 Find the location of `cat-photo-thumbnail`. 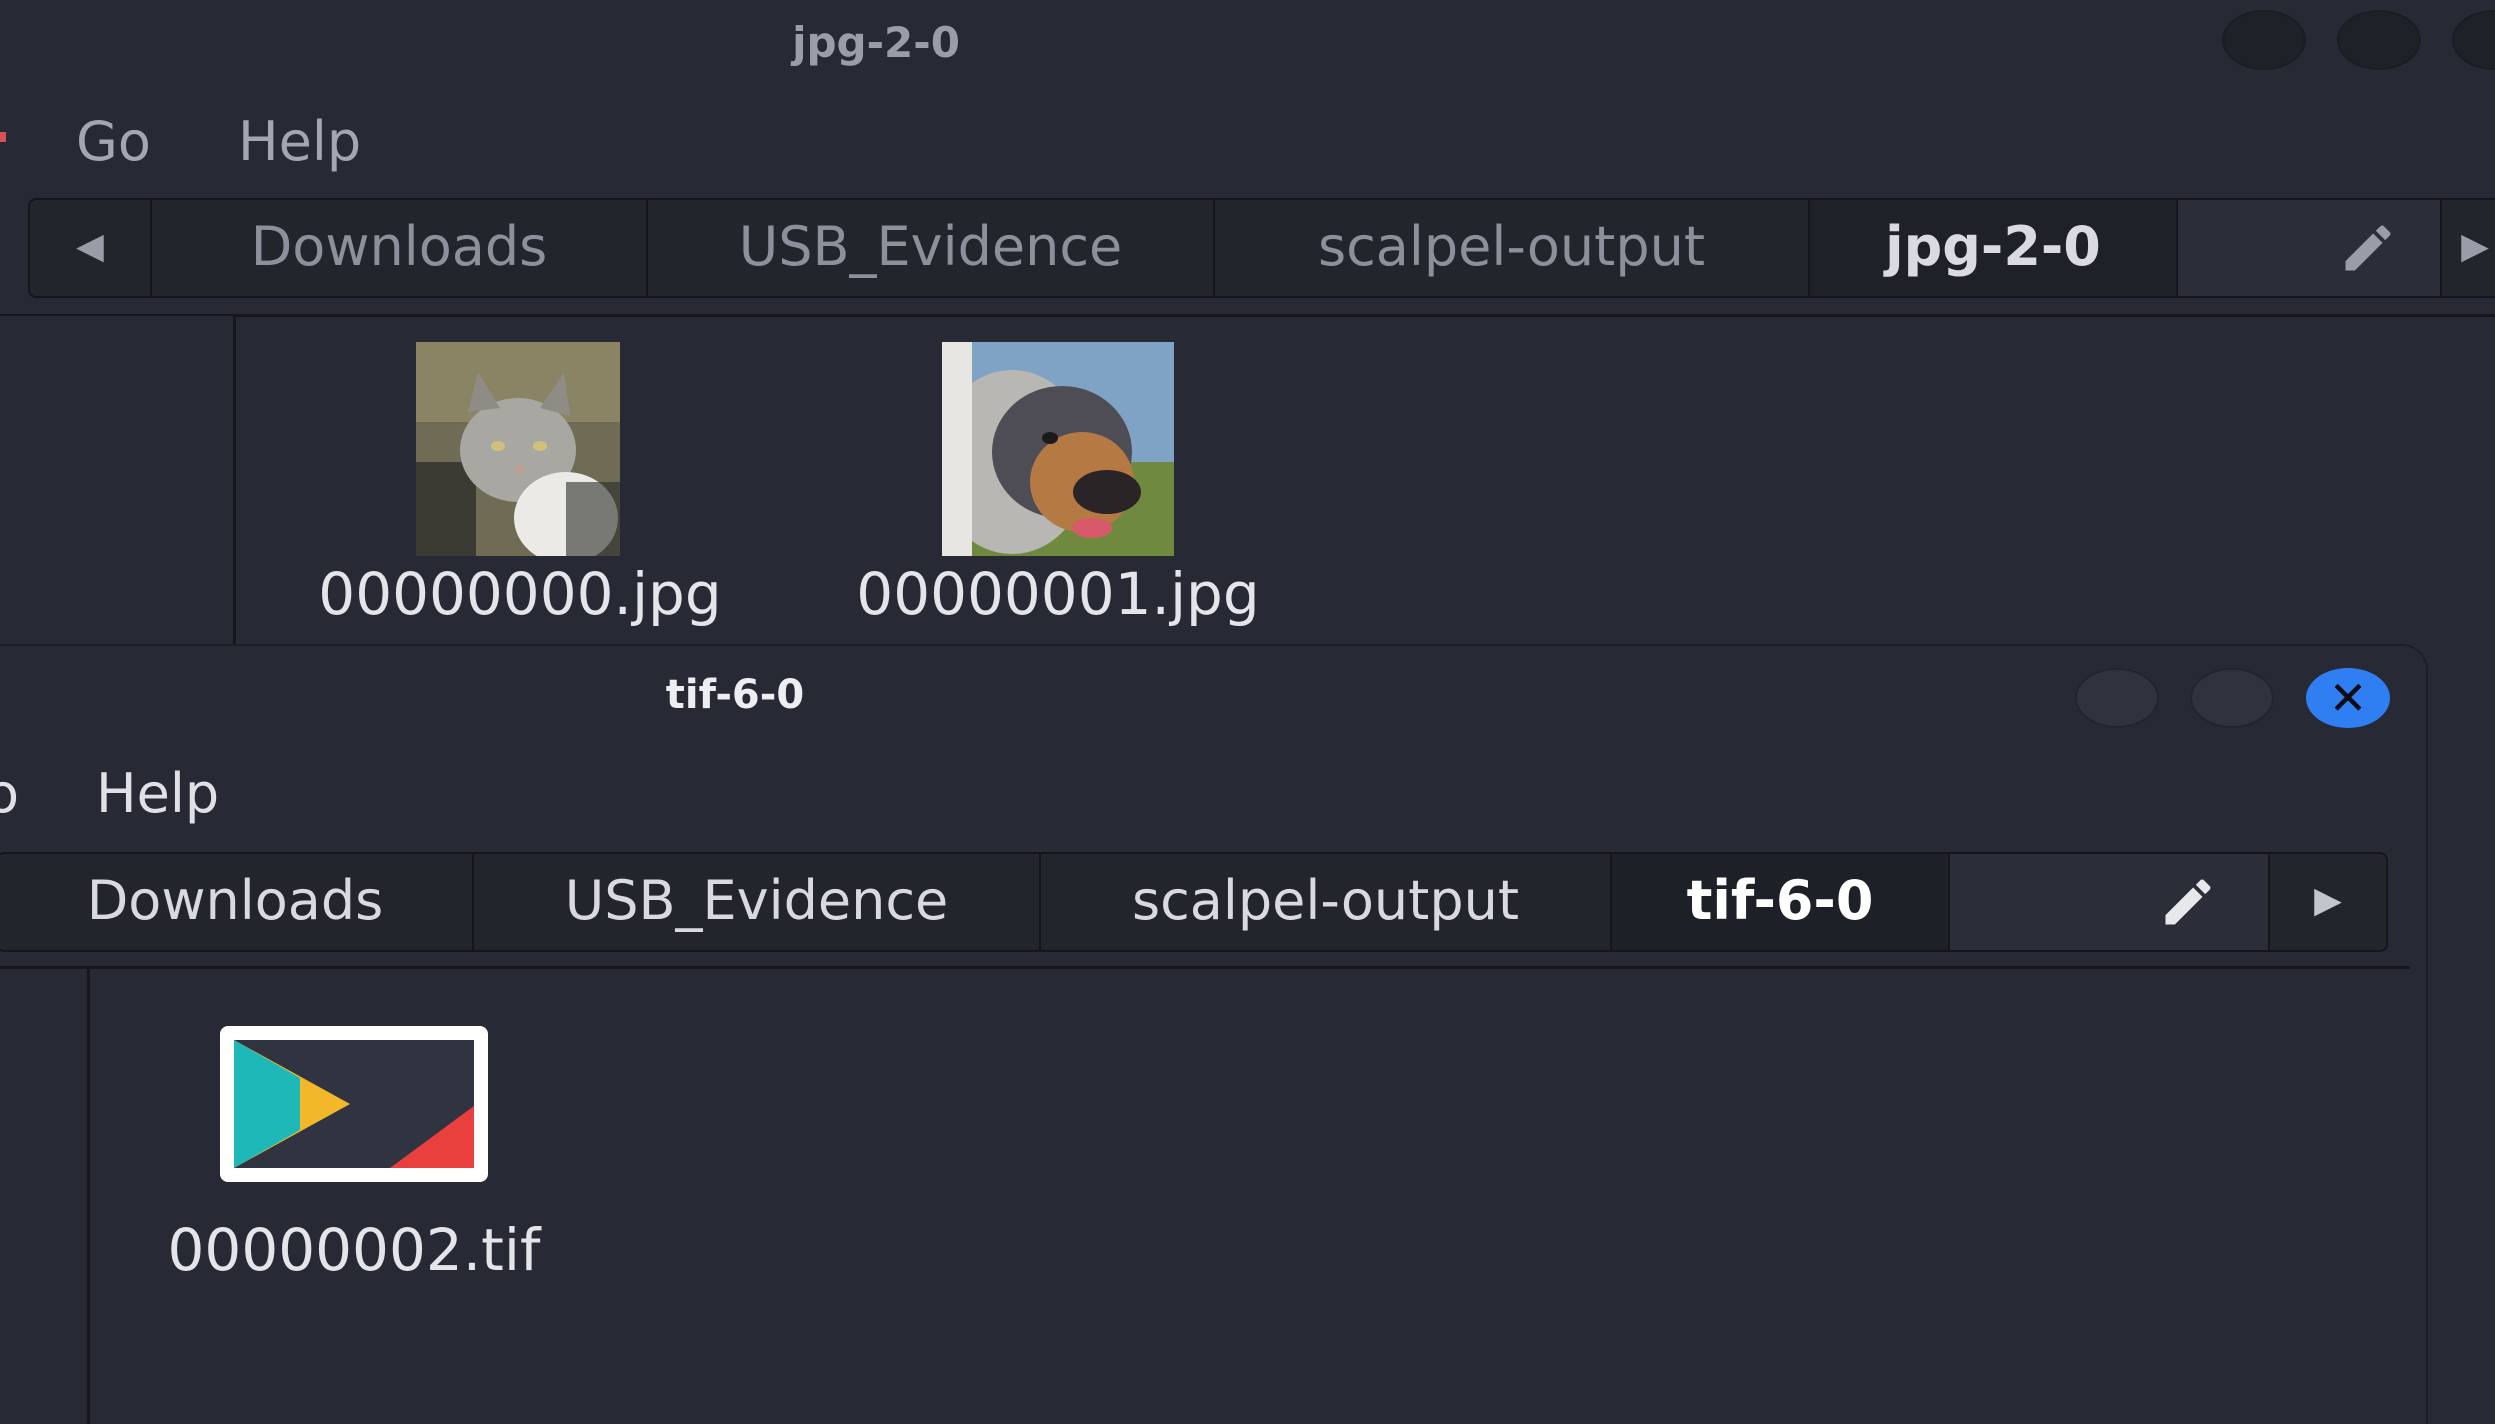

cat-photo-thumbnail is located at coordinates (518, 449).